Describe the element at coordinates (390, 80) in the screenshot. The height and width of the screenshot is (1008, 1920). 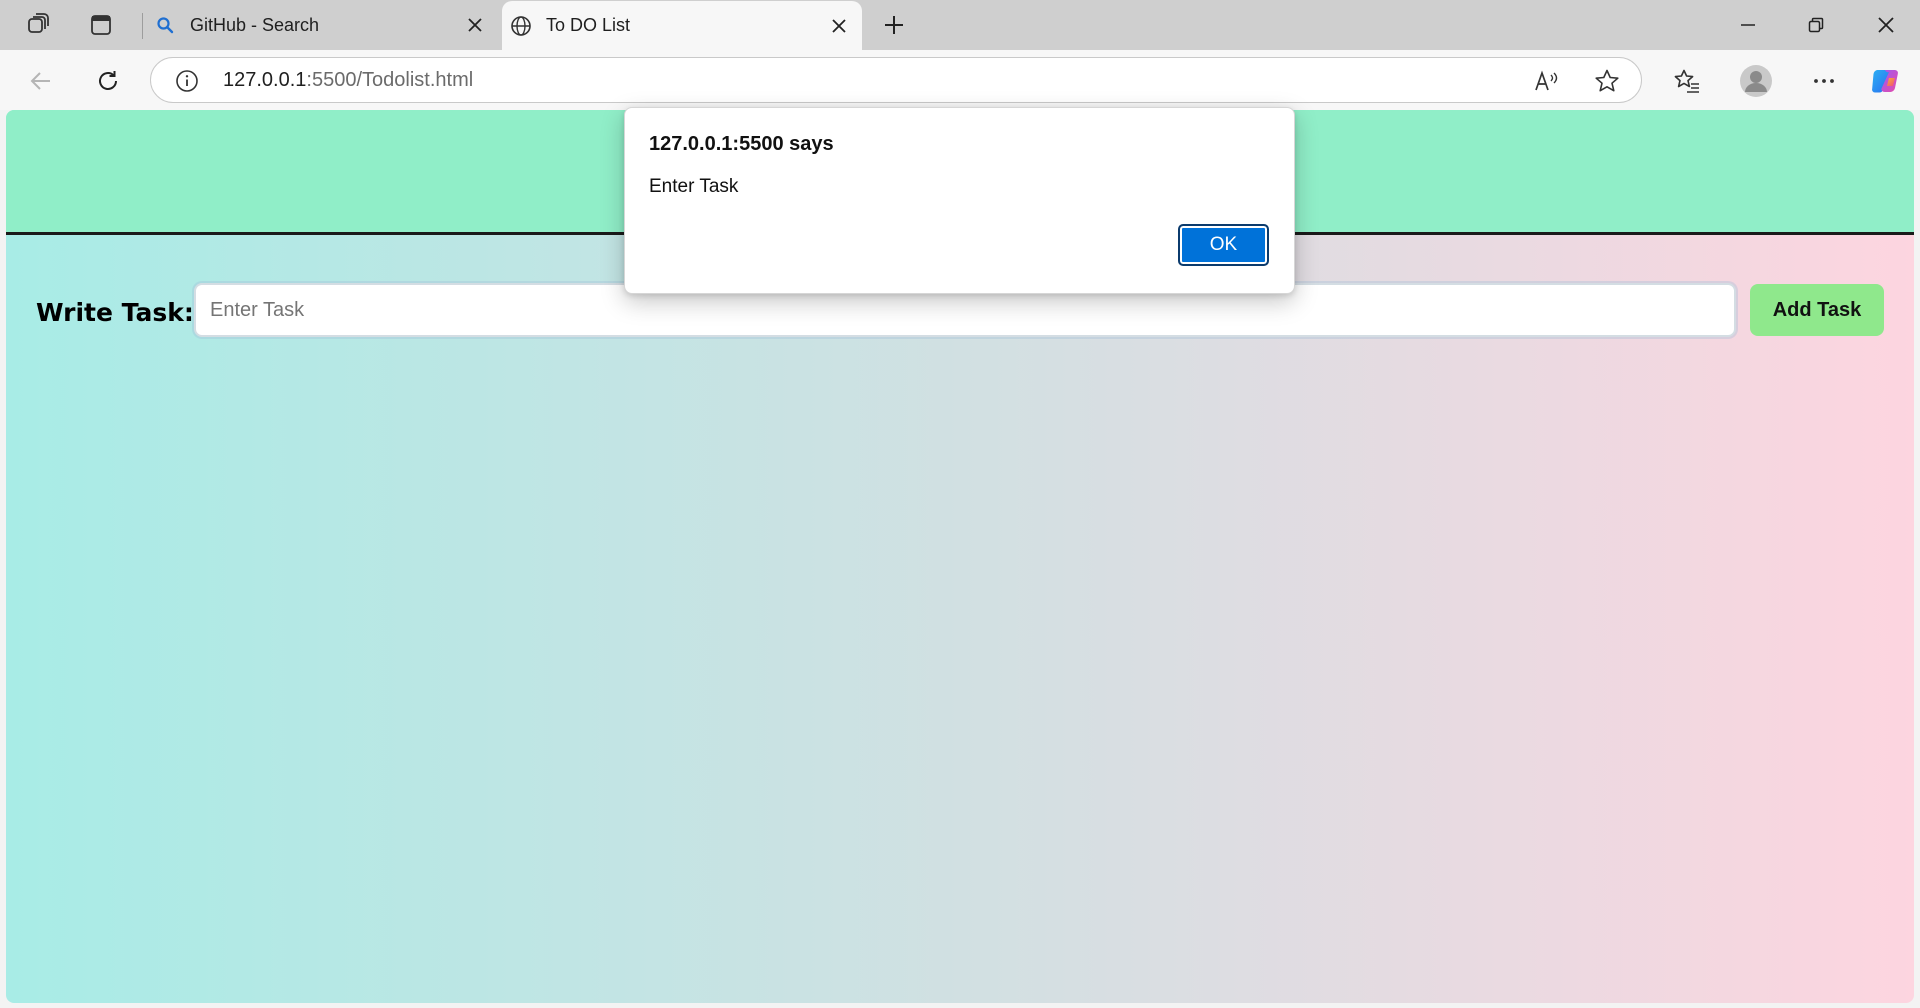
I see `url-path: :5500/Todolist.html` at that location.